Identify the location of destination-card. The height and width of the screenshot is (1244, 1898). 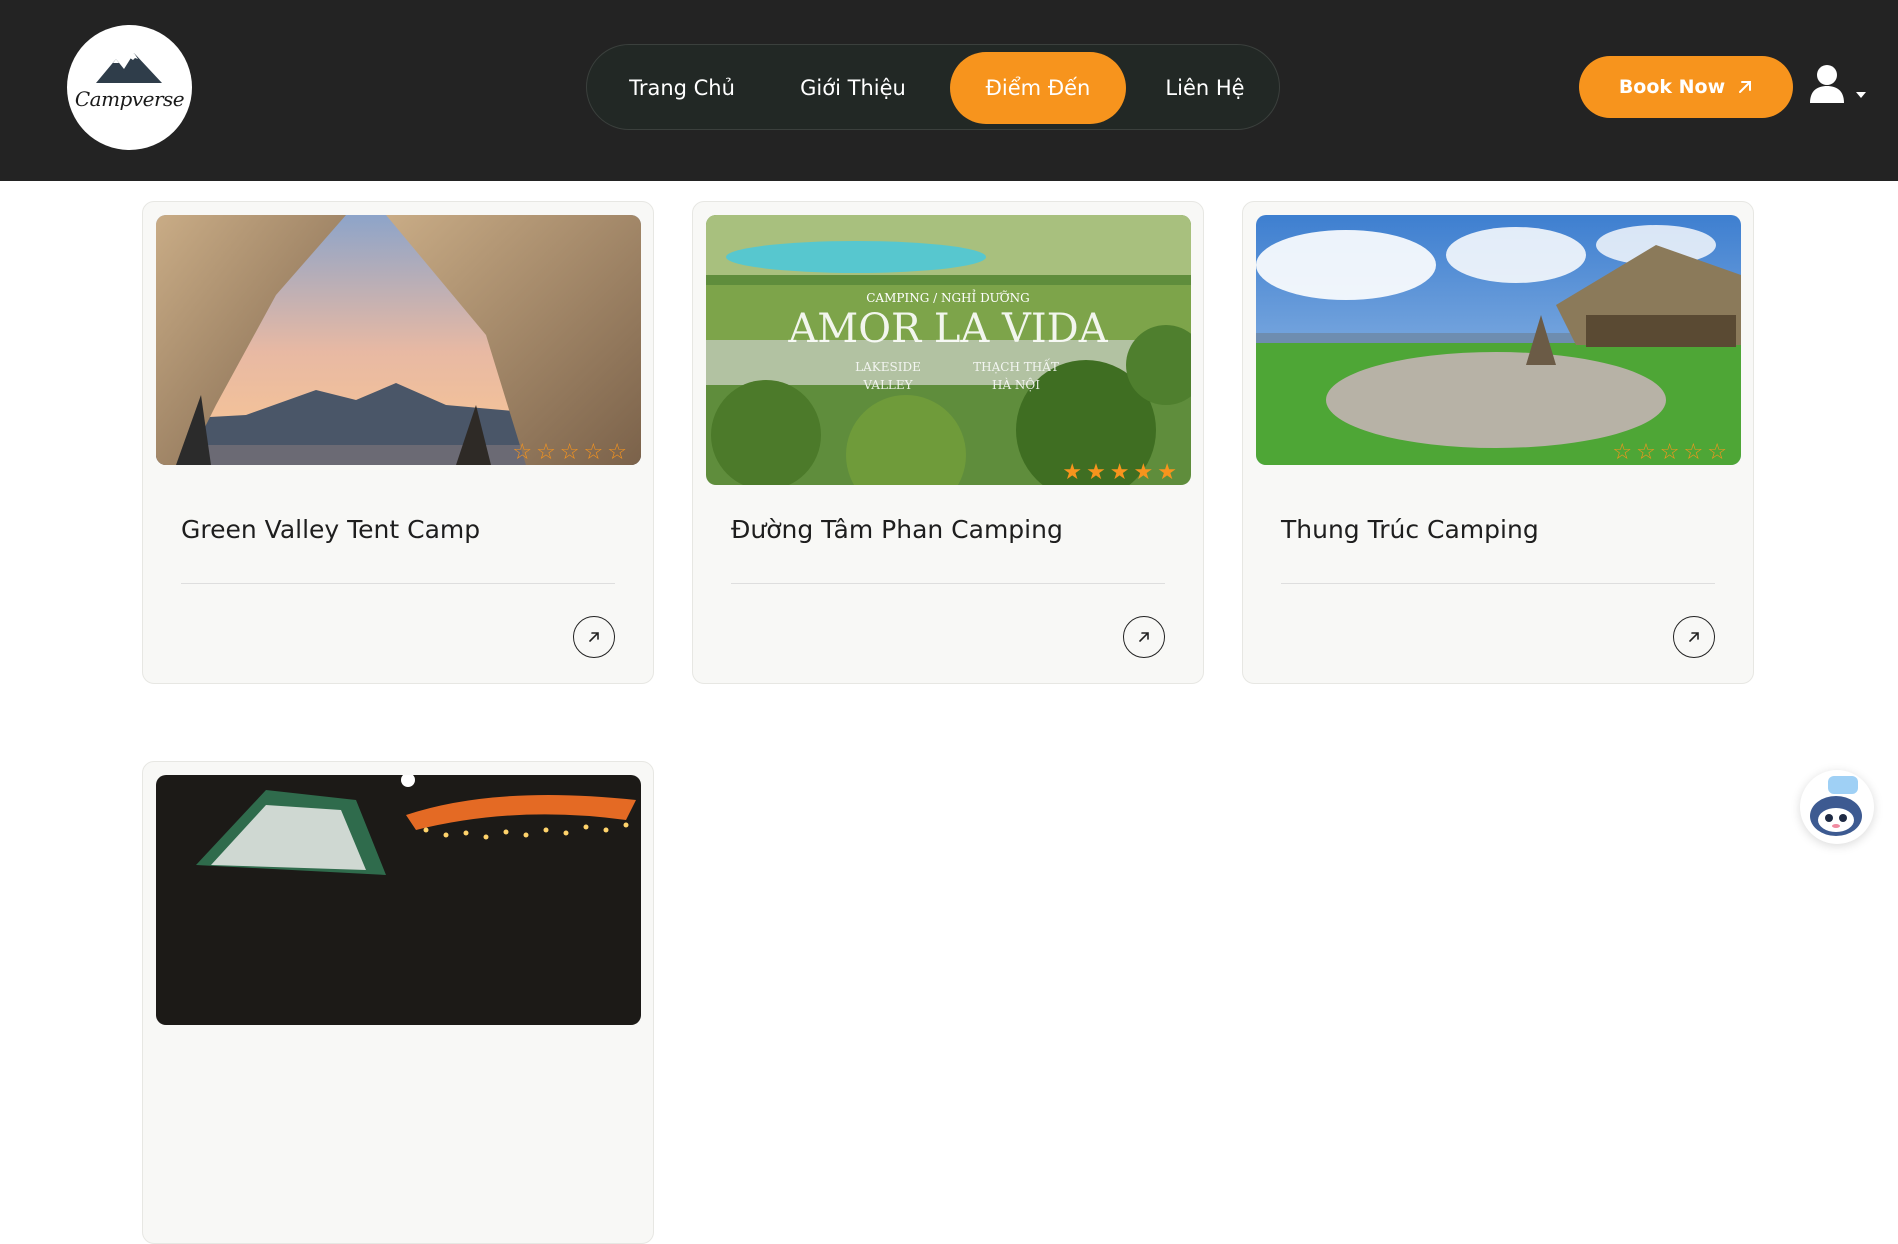
(398, 1002).